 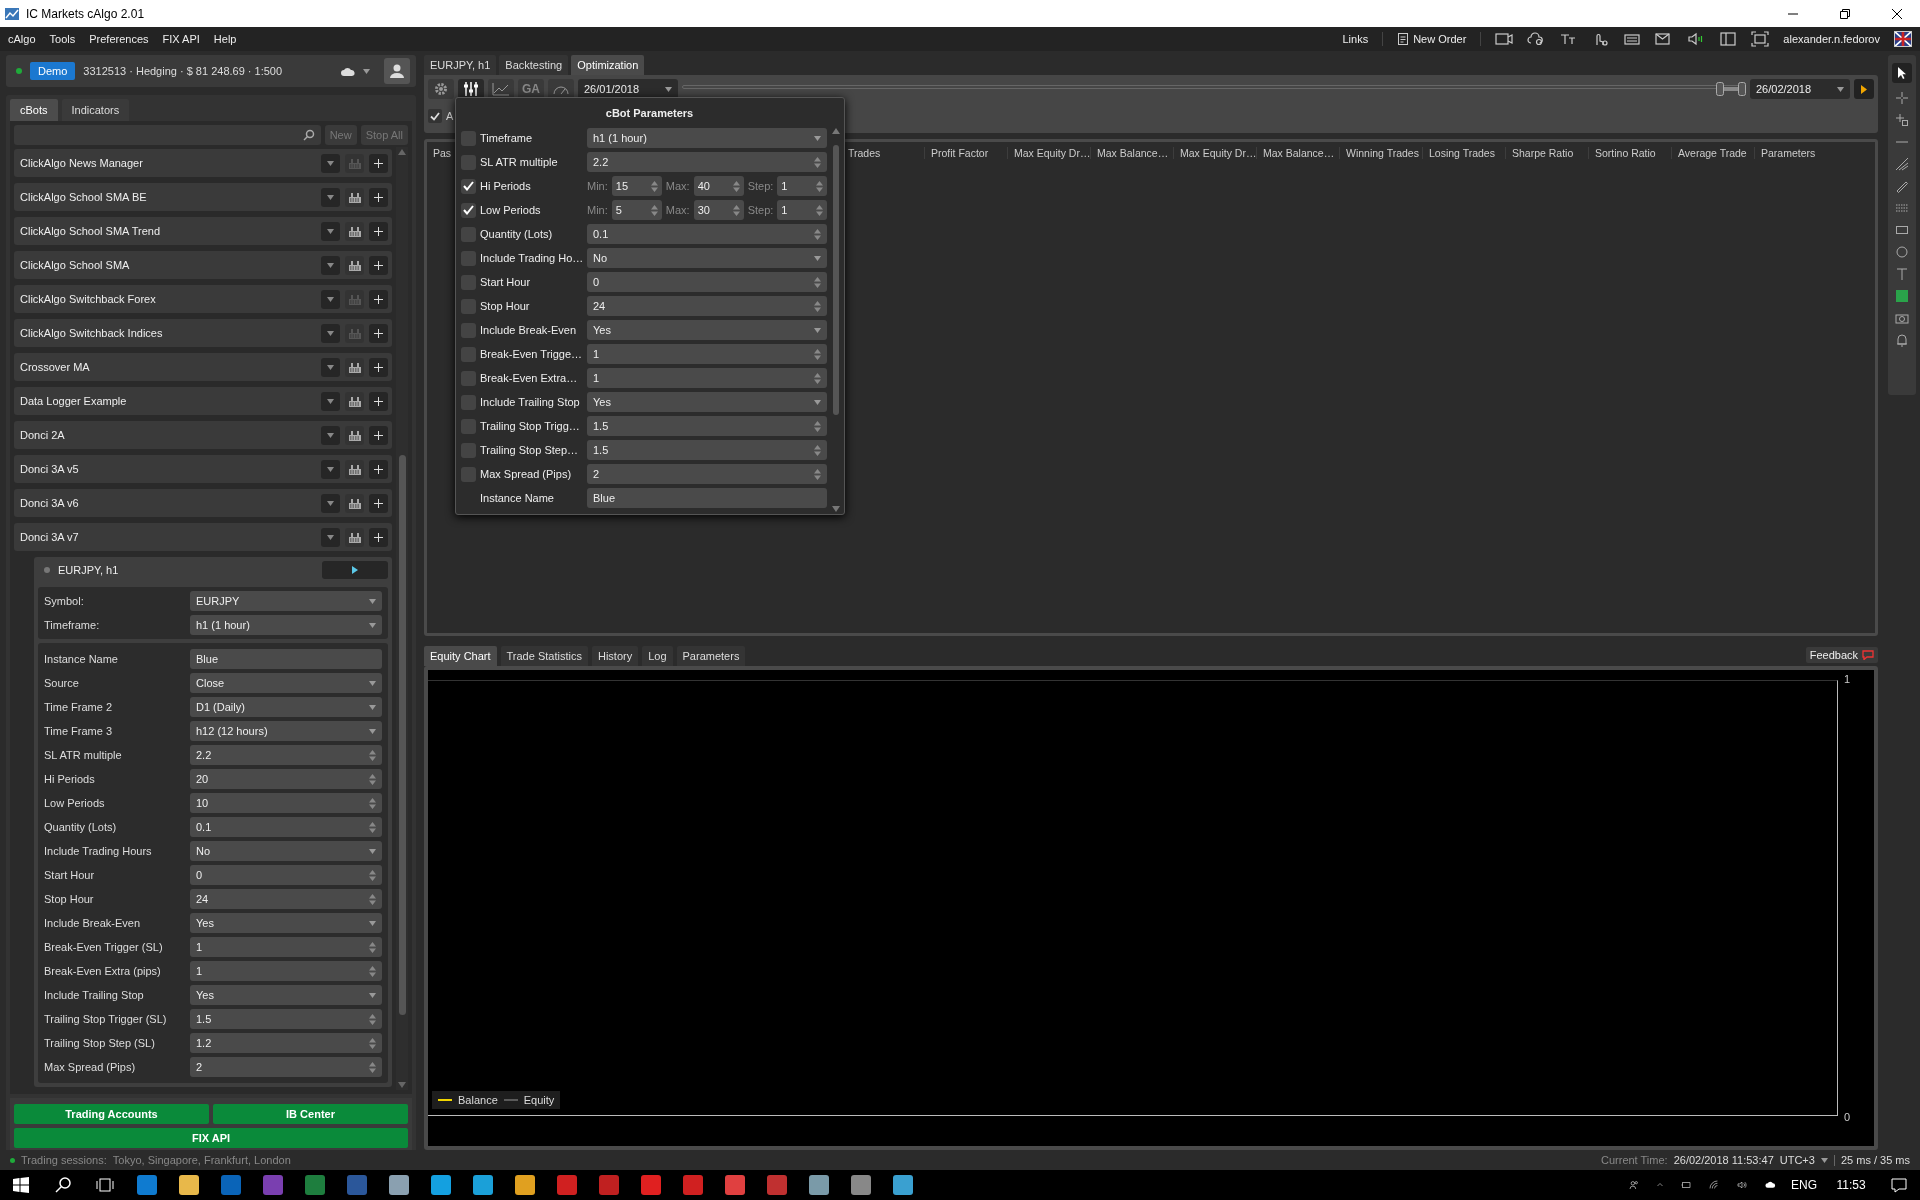 What do you see at coordinates (1864, 89) in the screenshot?
I see `run-button` at bounding box center [1864, 89].